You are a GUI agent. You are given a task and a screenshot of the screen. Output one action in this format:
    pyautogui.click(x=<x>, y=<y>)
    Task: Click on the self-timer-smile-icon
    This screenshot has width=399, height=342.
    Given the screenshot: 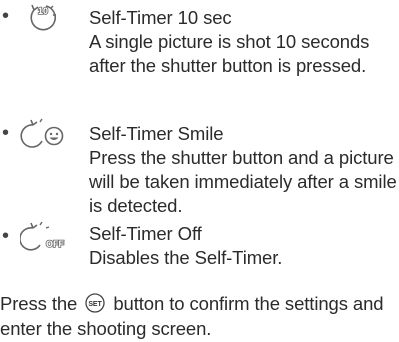 What is the action you would take?
    pyautogui.click(x=44, y=133)
    